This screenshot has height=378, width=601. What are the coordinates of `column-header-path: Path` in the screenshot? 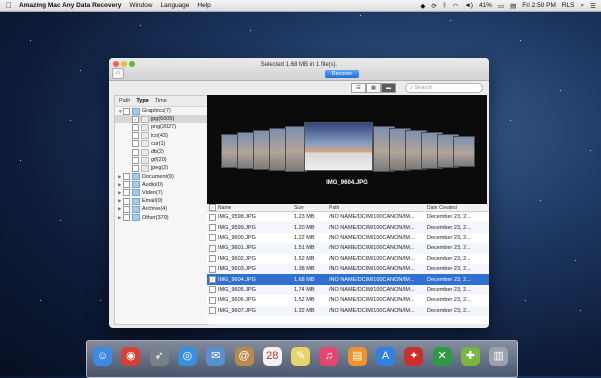 It's located at (378, 208).